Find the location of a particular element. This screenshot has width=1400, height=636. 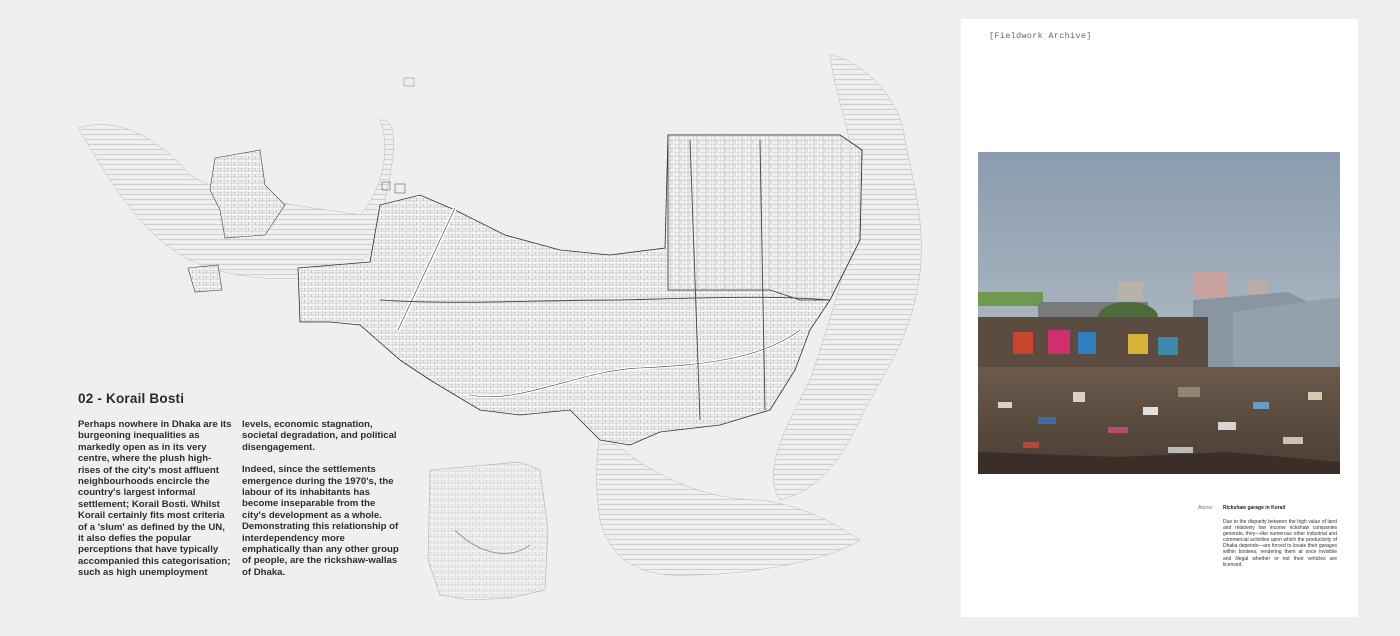

rickshaw-garage-photo is located at coordinates (1159, 313).